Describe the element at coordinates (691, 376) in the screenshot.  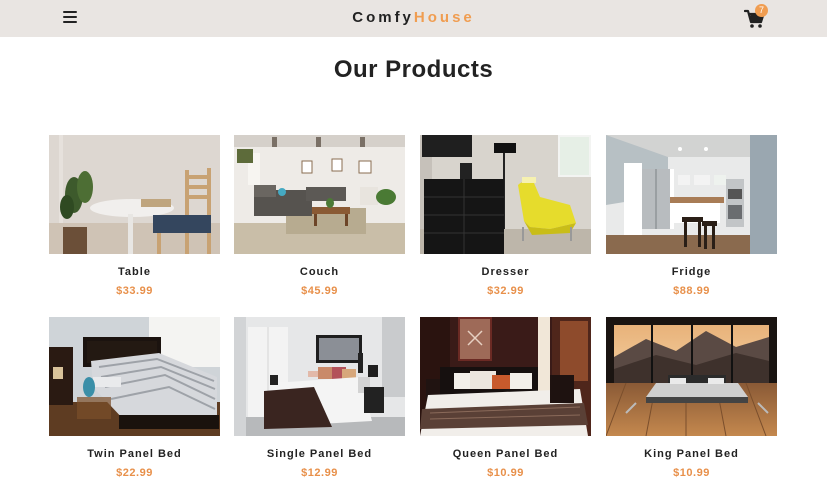
I see `product-image-king-panel-bed` at that location.